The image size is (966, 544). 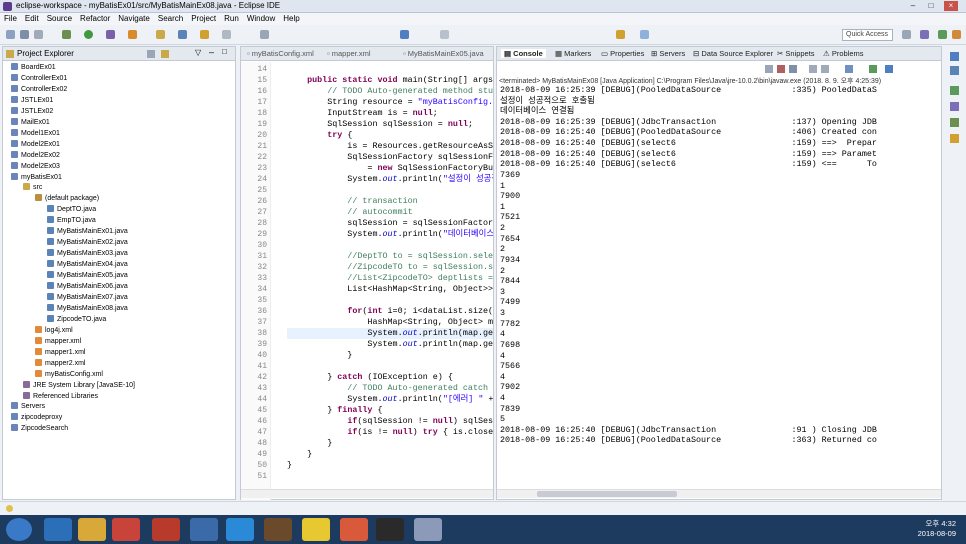 I want to click on kakaotalk-icon, so click(x=316, y=529).